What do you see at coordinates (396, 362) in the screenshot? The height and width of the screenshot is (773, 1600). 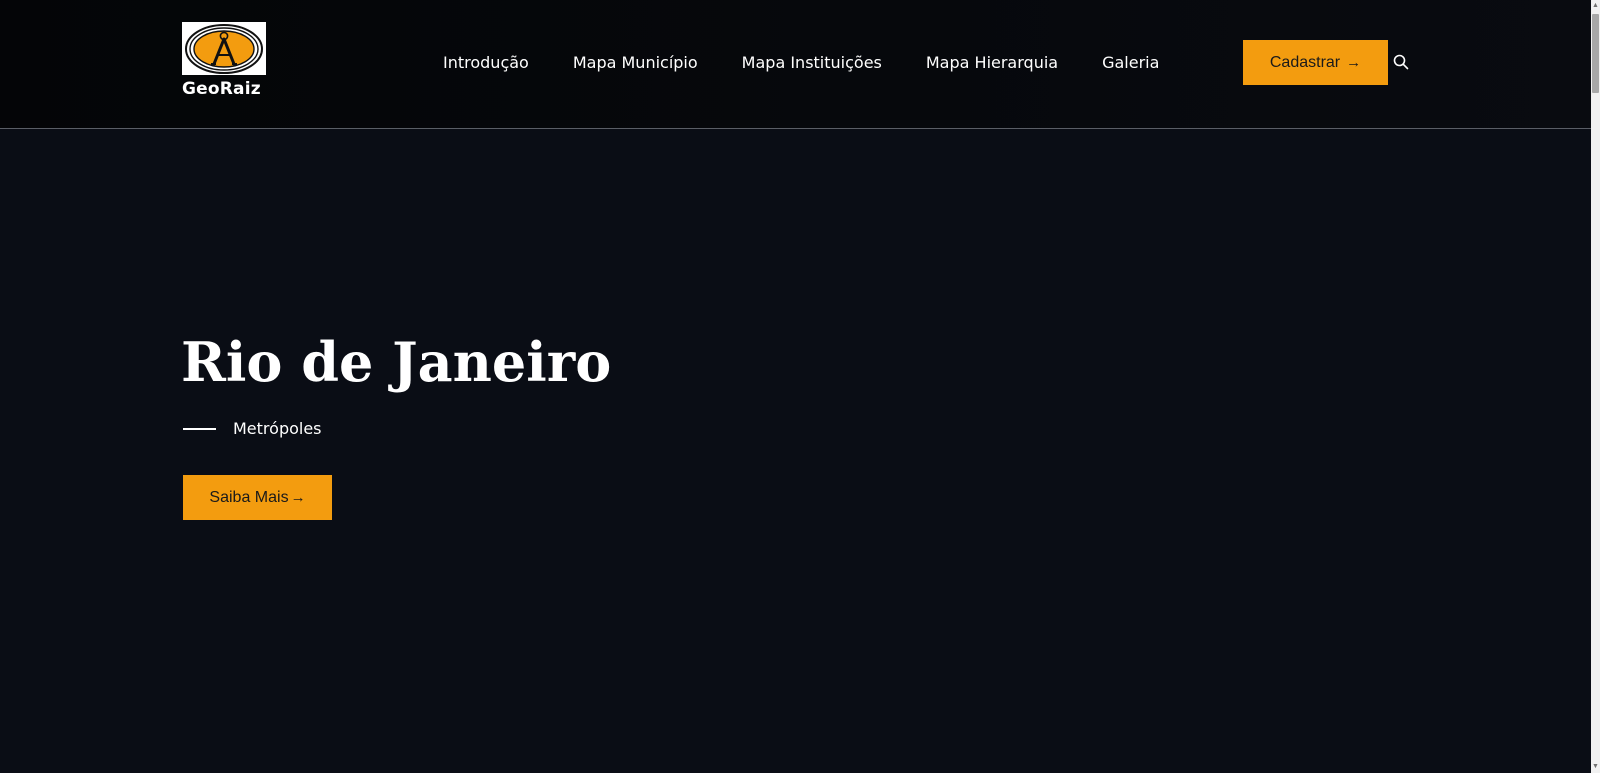 I see `hero-title: Rio de Janeiro` at bounding box center [396, 362].